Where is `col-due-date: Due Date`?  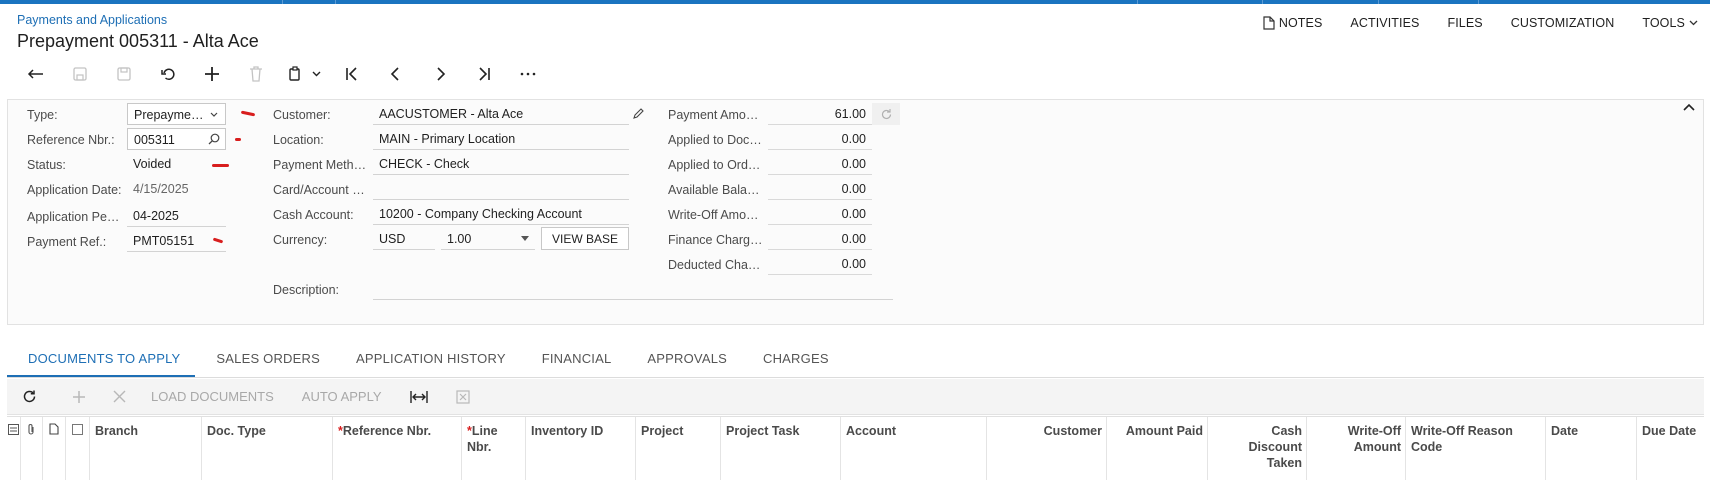
col-due-date: Due Date is located at coordinates (1670, 448).